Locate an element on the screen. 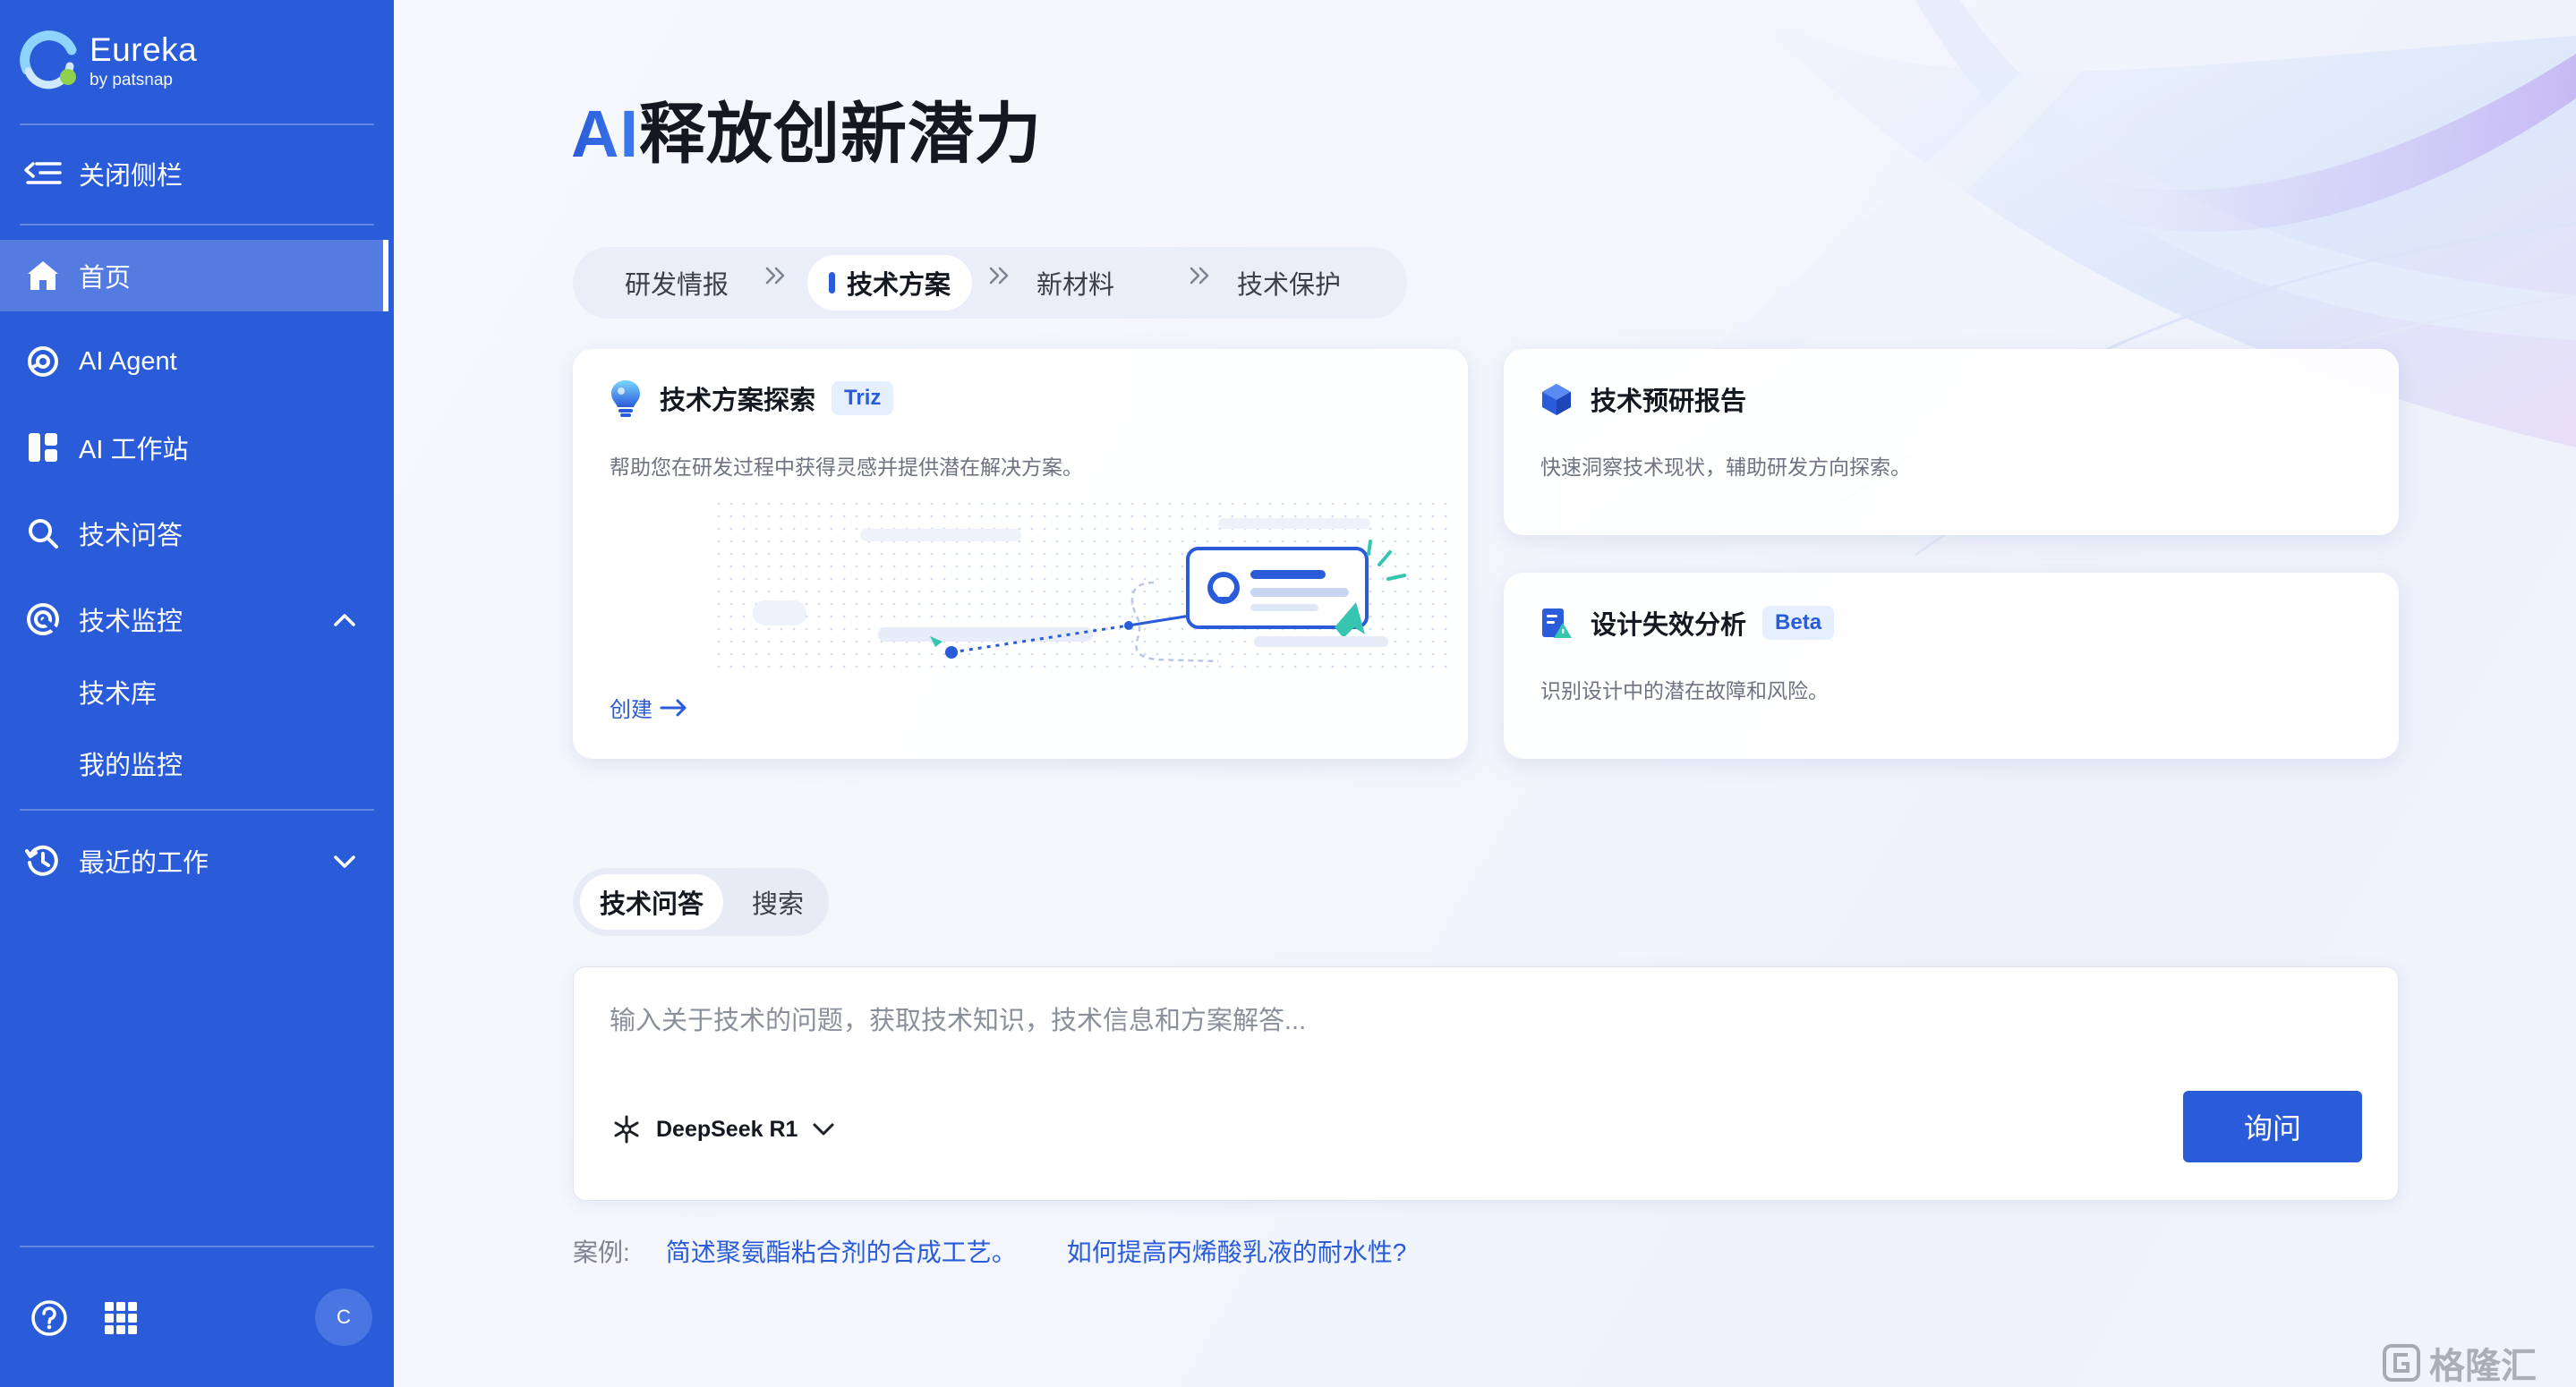 Image resolution: width=2576 pixels, height=1387 pixels. collapse-sidebar-icon is located at coordinates (43, 174).